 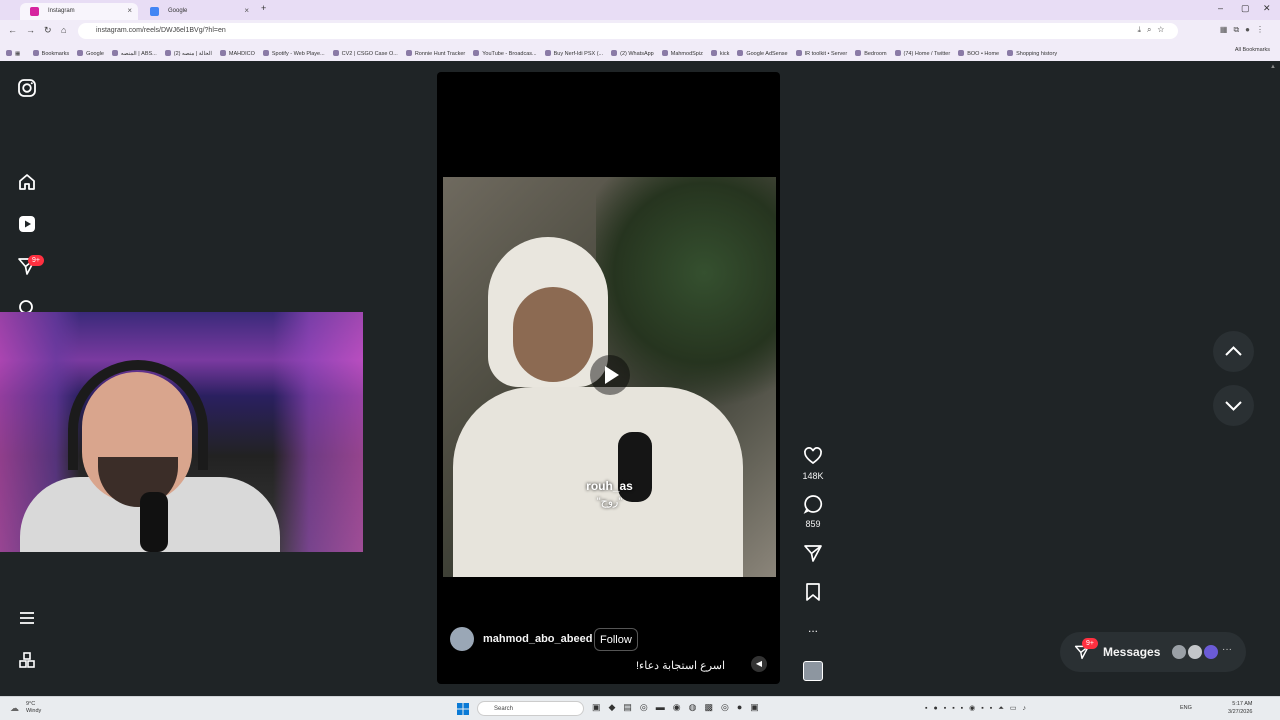 What do you see at coordinates (640, 10) in the screenshot?
I see `tab-strip: Instagram × Google × + – ▢ ✕` at bounding box center [640, 10].